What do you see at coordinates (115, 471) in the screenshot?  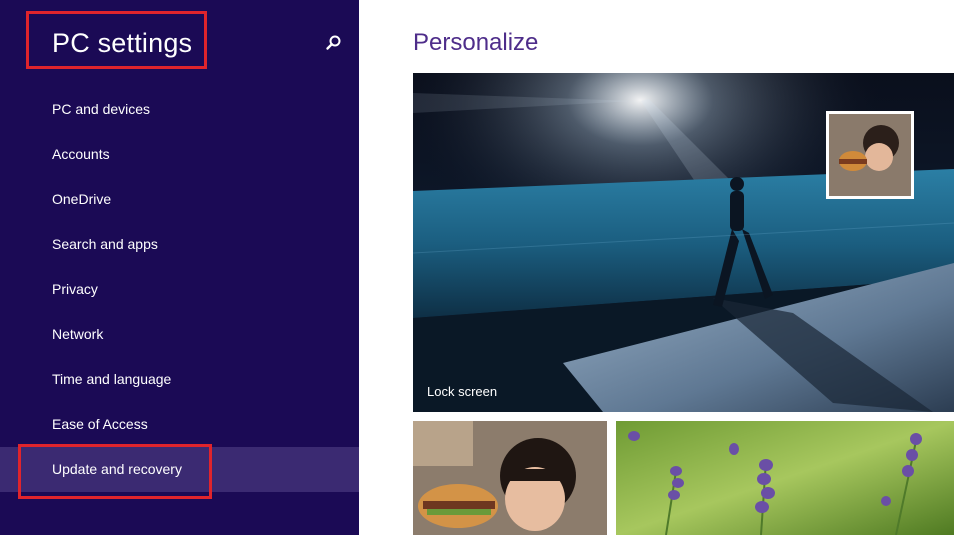 I see `item-highlight-box` at bounding box center [115, 471].